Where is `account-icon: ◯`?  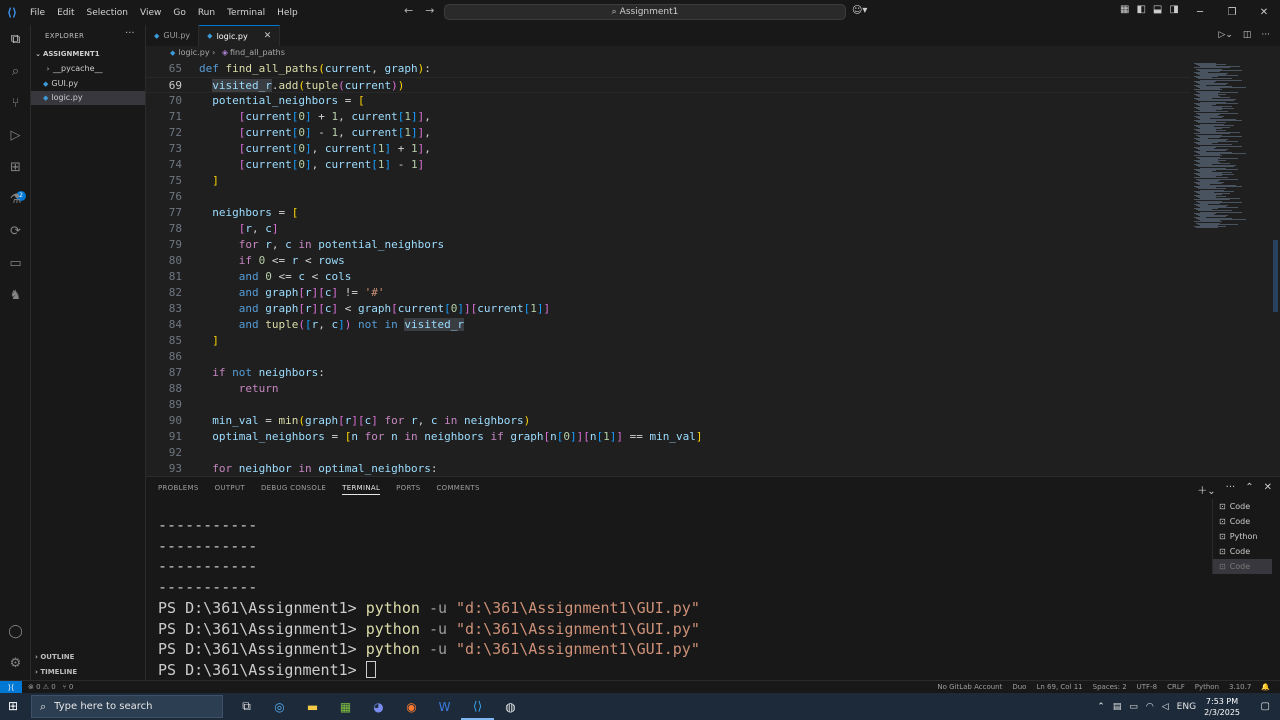
account-icon: ◯ is located at coordinates (15, 631).